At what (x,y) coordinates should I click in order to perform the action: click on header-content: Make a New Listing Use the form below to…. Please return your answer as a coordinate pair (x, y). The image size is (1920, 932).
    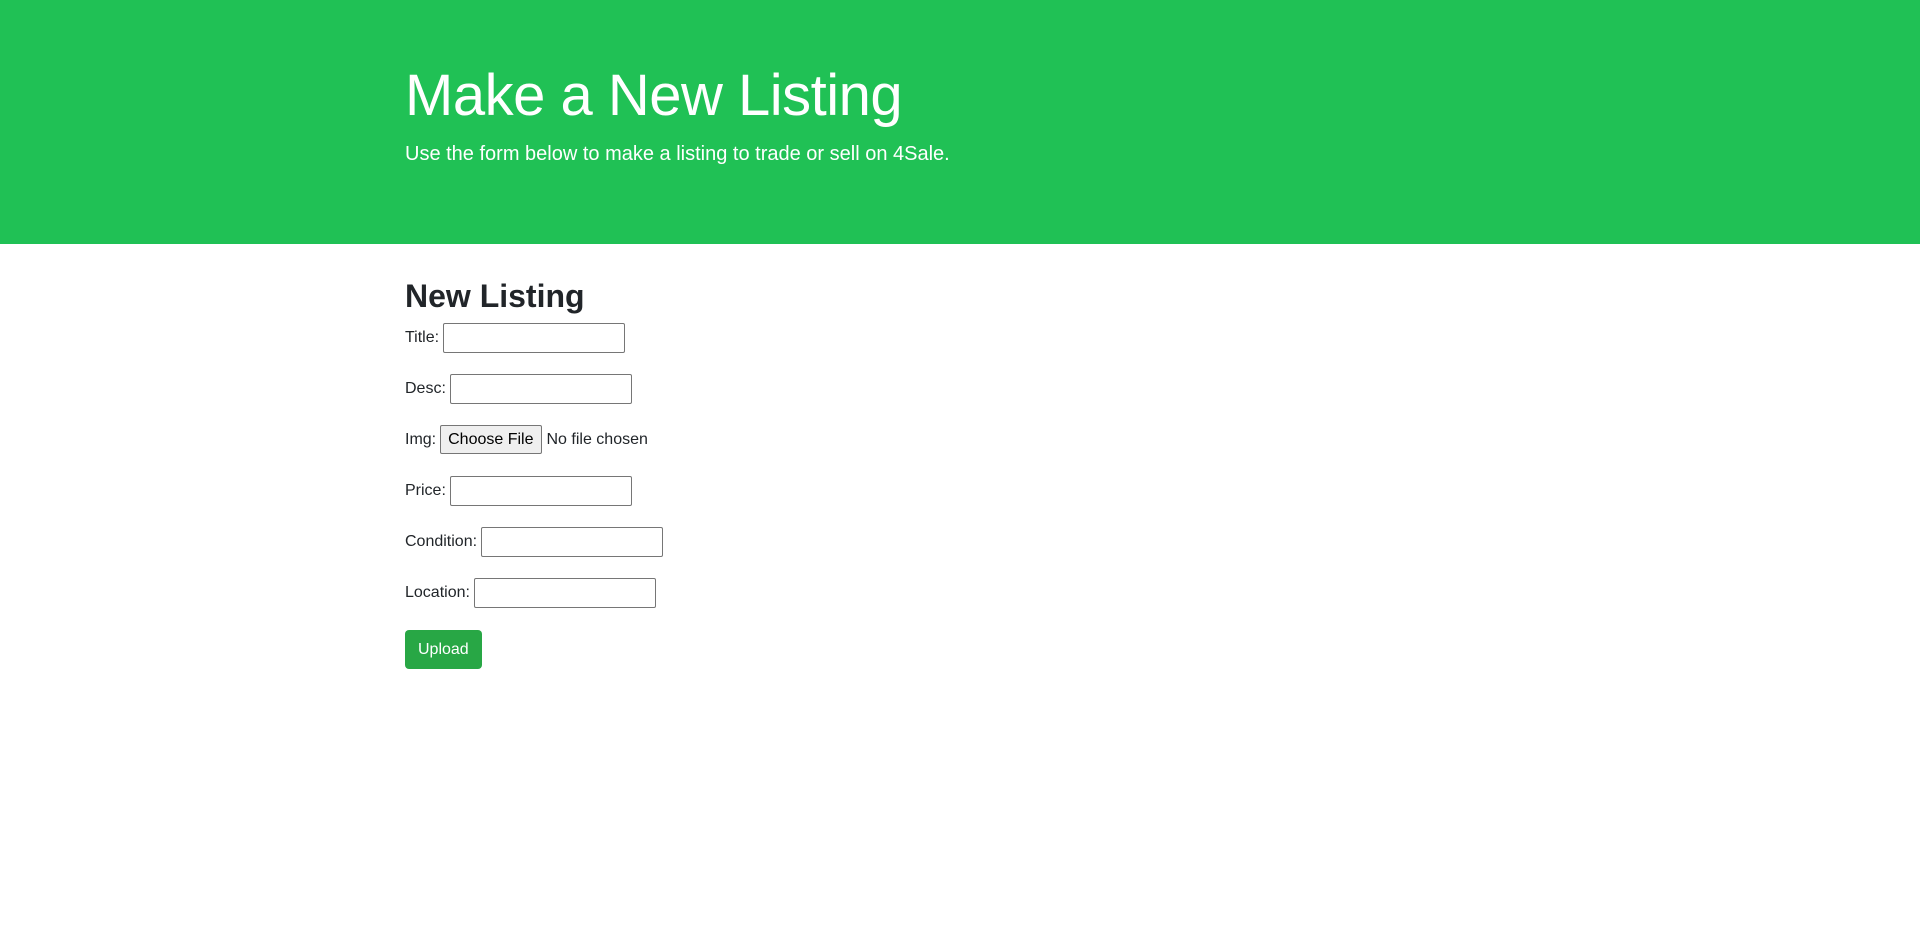
    Looking at the image, I should click on (677, 112).